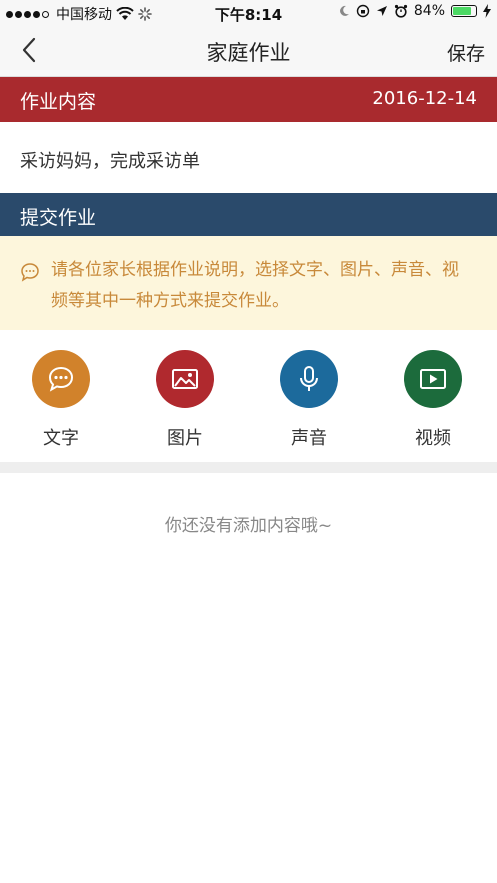  I want to click on image-method-circle, so click(185, 379).